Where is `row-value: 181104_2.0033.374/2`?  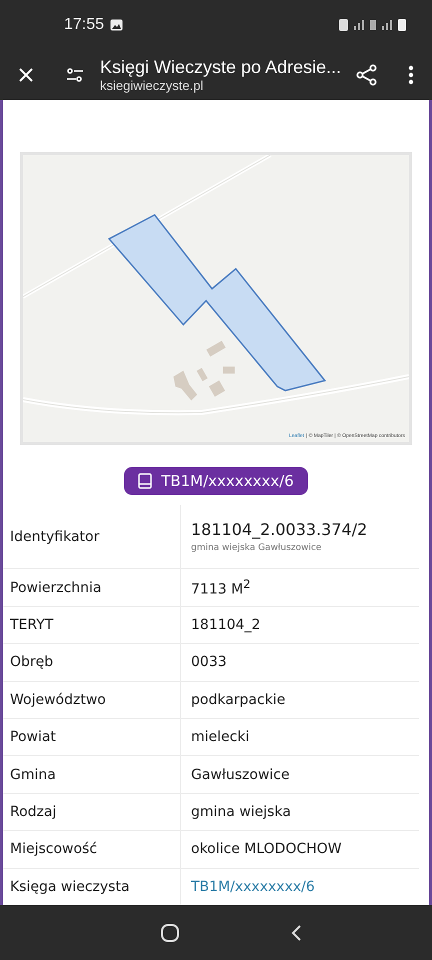 row-value: 181104_2.0033.374/2 is located at coordinates (279, 530).